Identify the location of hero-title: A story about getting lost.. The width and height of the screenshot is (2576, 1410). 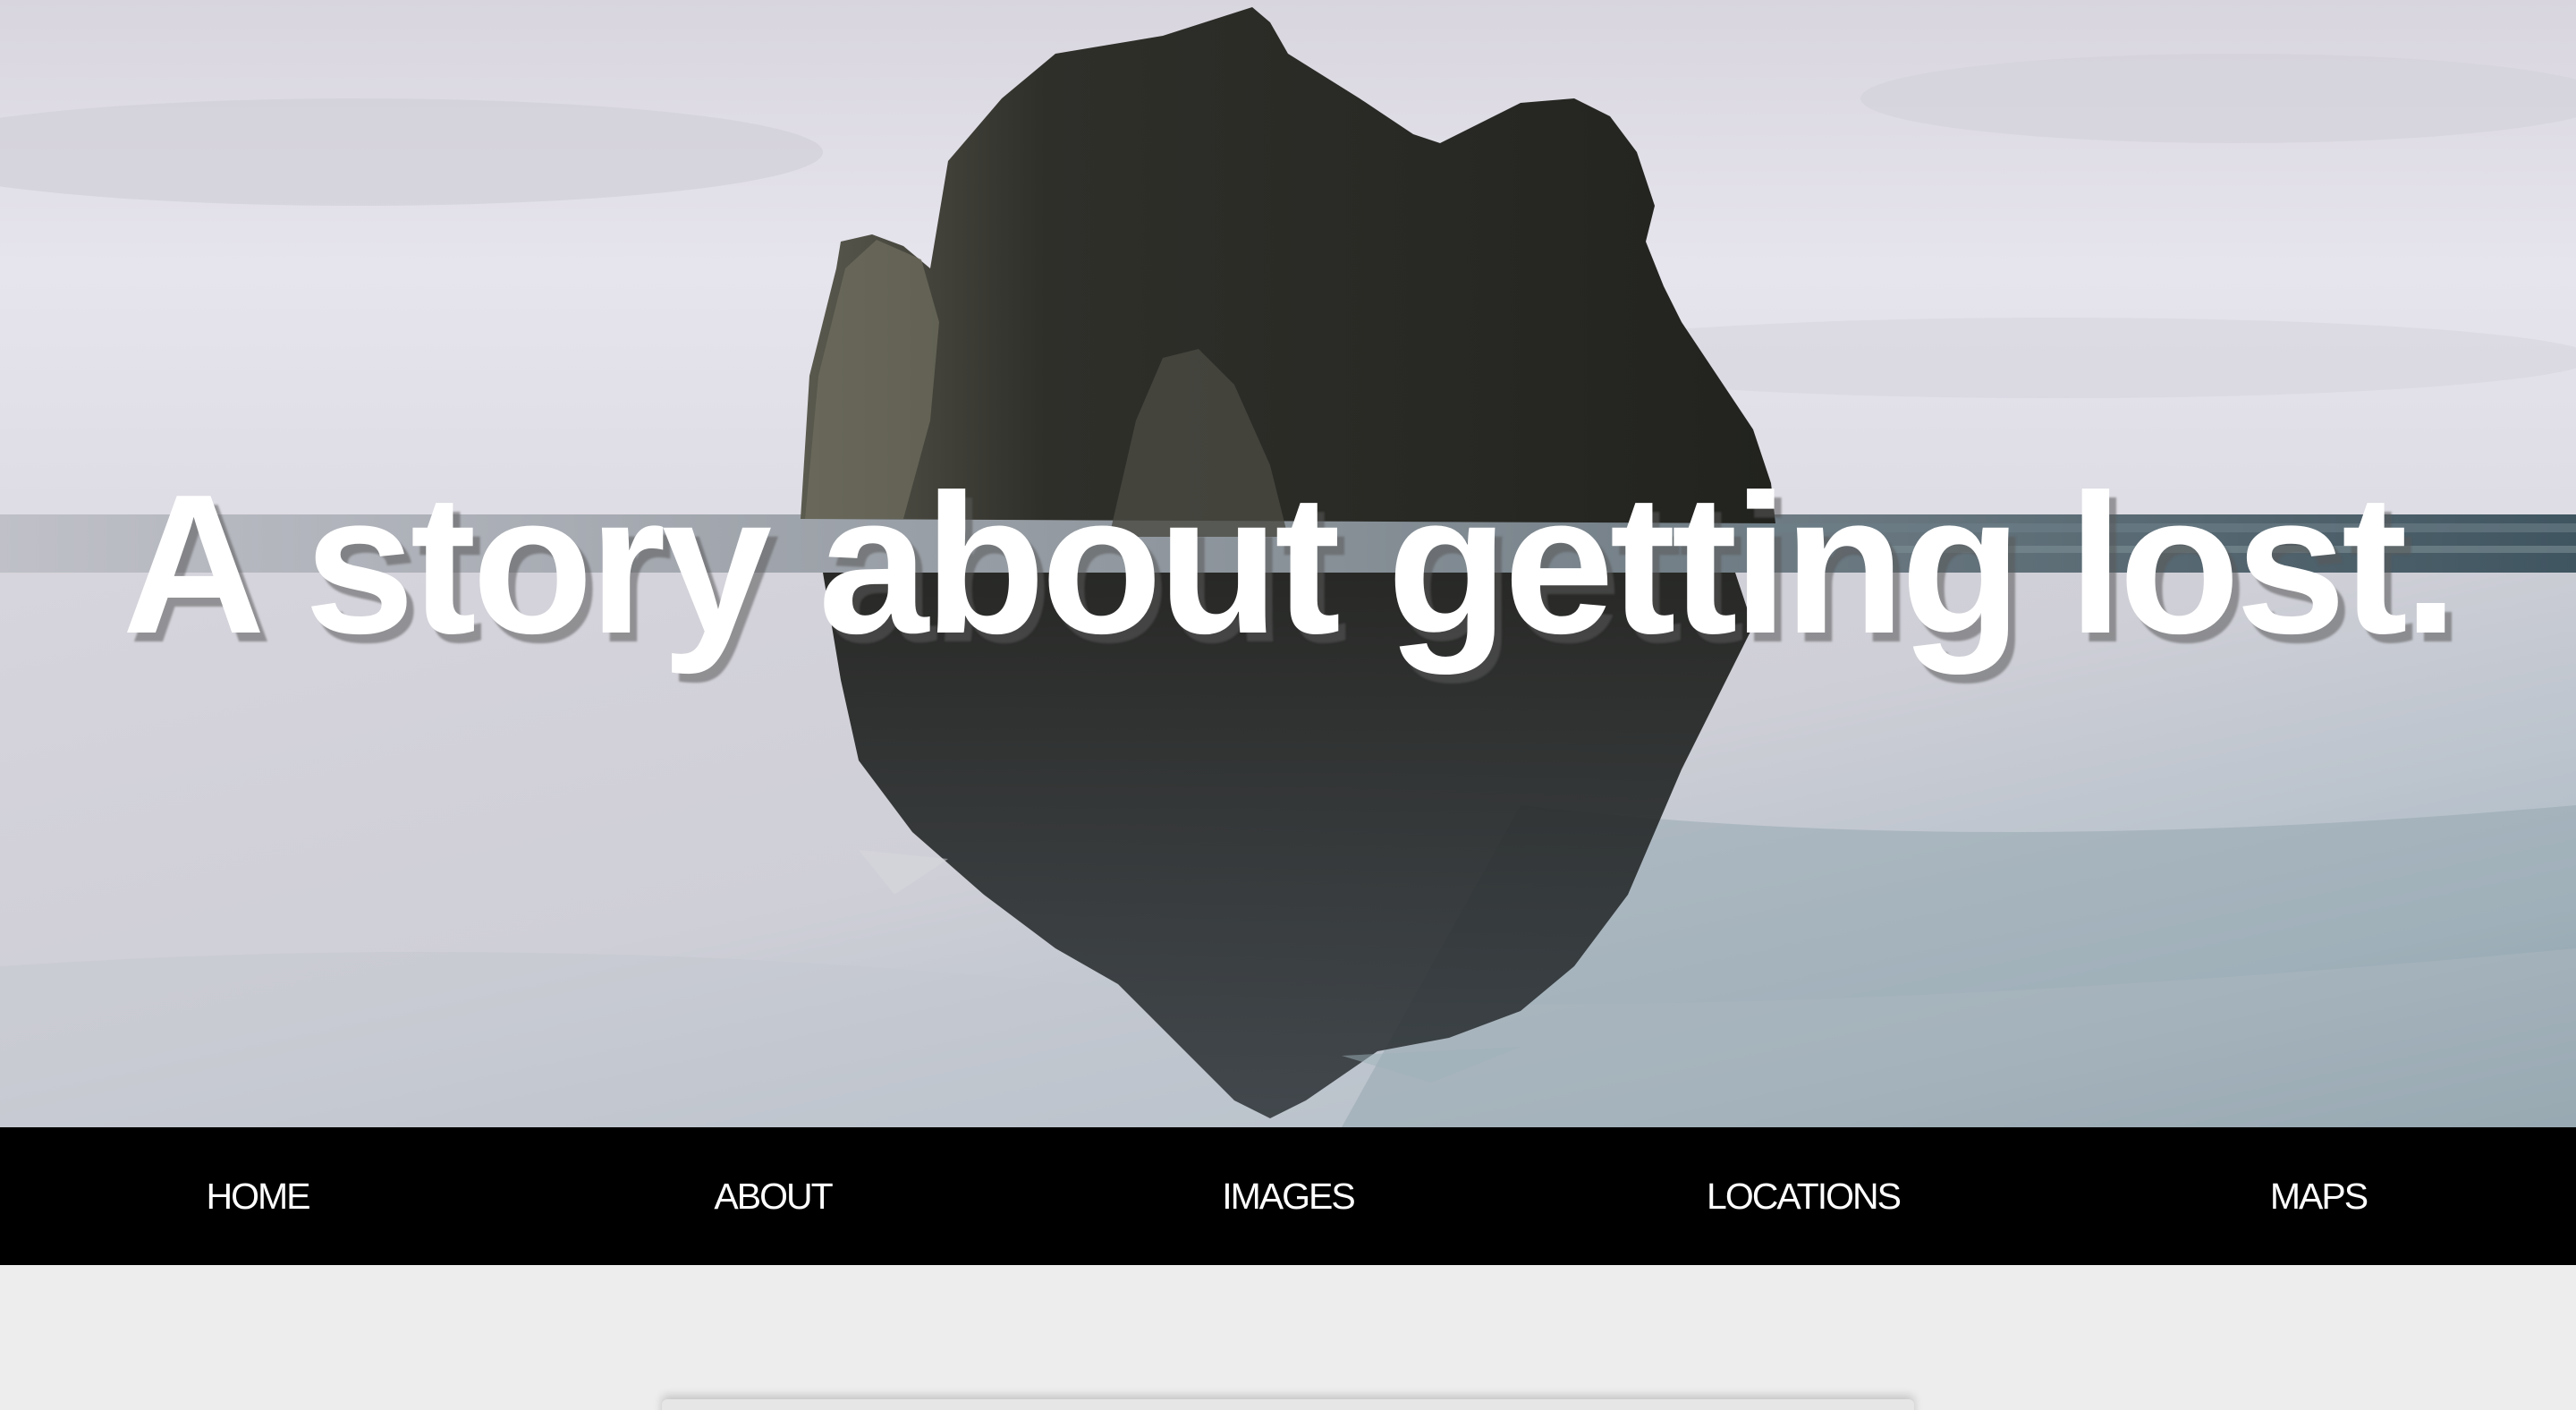
(1290, 564).